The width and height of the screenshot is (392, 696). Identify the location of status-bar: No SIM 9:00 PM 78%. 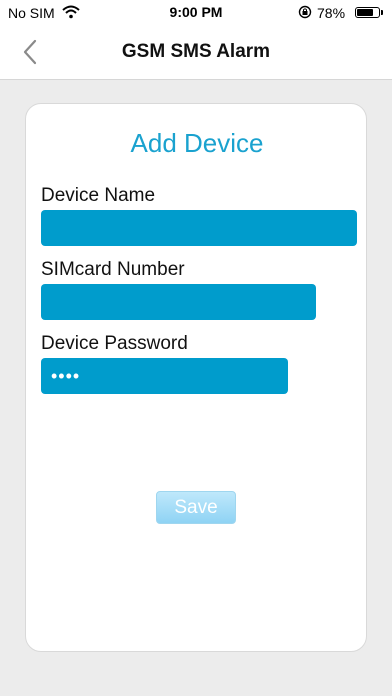
(196, 13).